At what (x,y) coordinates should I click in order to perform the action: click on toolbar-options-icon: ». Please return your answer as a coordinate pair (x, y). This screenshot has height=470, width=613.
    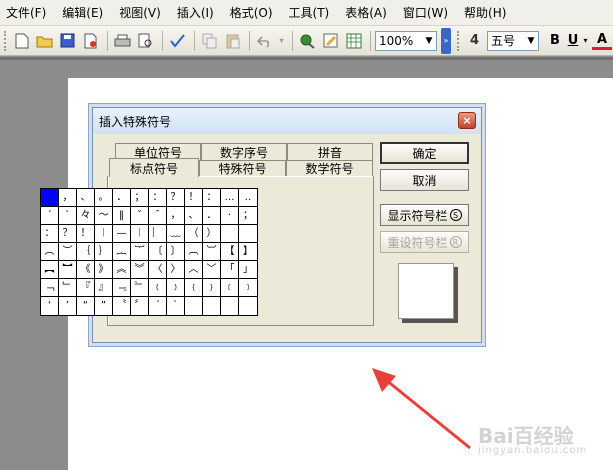
    Looking at the image, I should click on (446, 40).